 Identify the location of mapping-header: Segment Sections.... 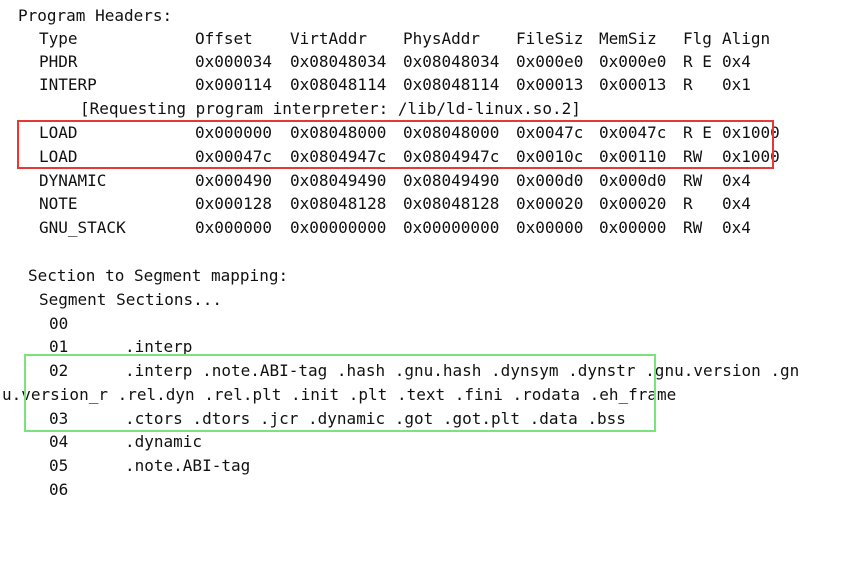
(131, 299).